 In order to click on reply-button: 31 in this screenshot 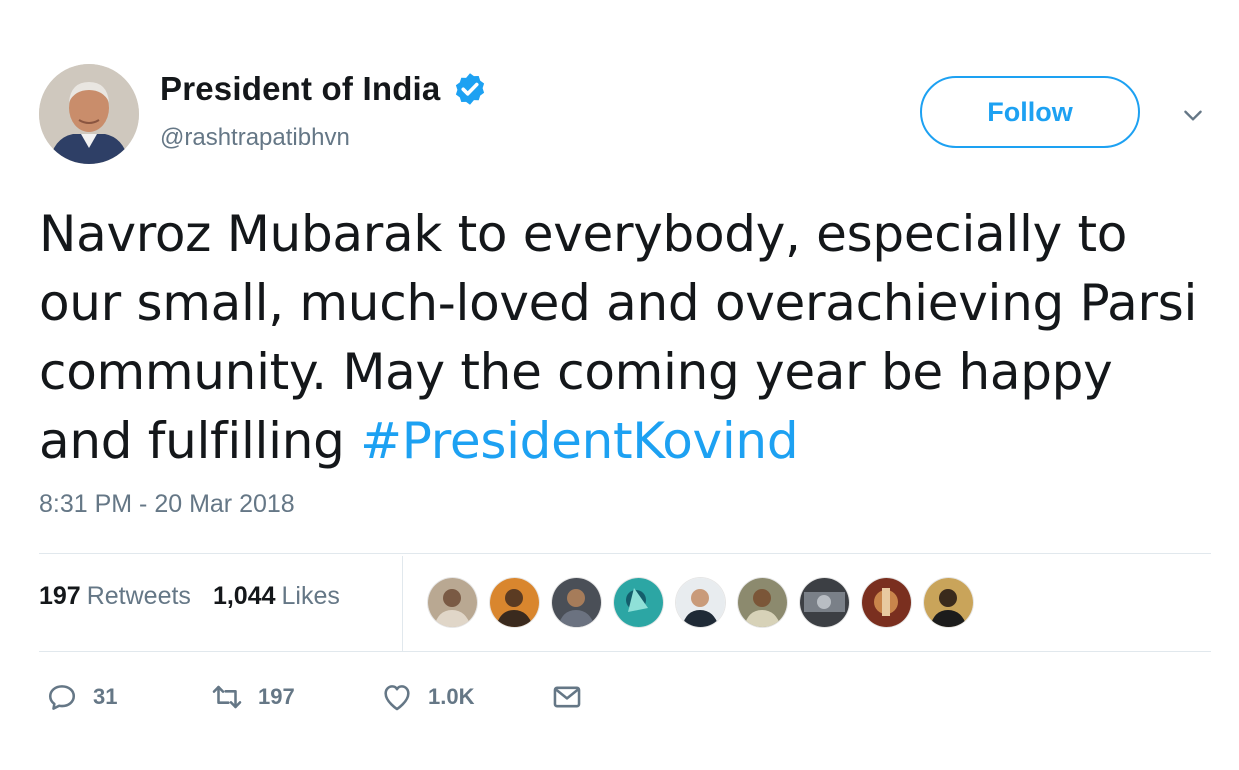, I will do `click(127, 697)`.